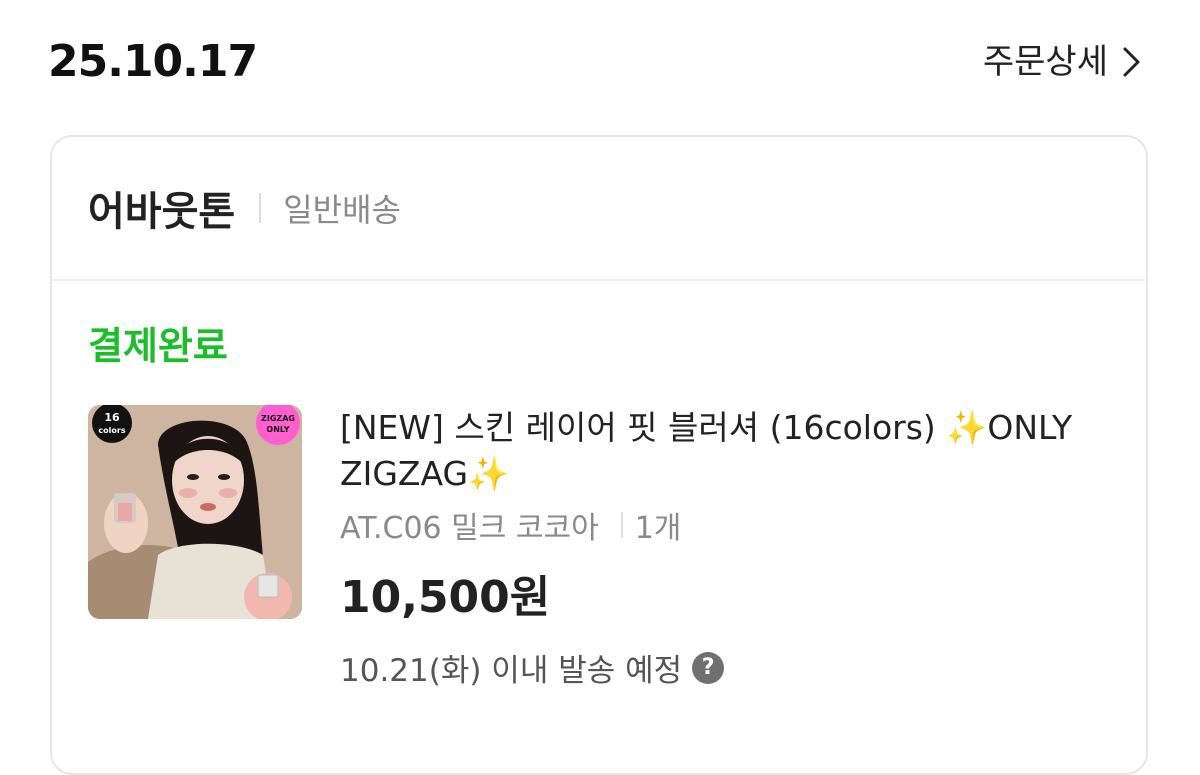 The height and width of the screenshot is (775, 1200). I want to click on product-option-line: AT.C06 밀크 코코아 1개, so click(730, 525).